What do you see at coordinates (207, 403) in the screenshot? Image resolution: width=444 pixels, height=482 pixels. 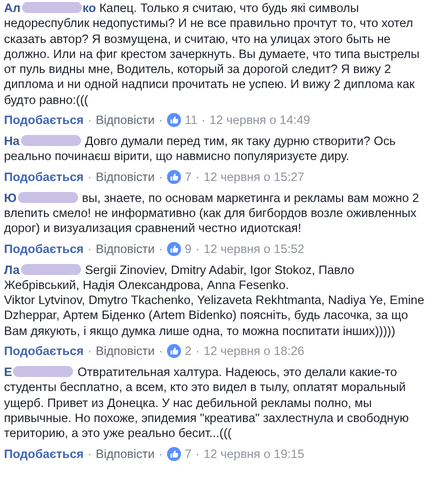 I see `comment-text: Е Отвратительная халтура. Надеюсь, это делали какие-то студенты бесплатно, а всем, кто это видел в тылу, оплатят моральный ущерб. Привет из Донецка. У нас дебильной рекламы полно, мы привычные. Но похоже, эпидемия "креатива" захлестнула и свободную територию, а это уже реально бесит...(((` at bounding box center [207, 403].